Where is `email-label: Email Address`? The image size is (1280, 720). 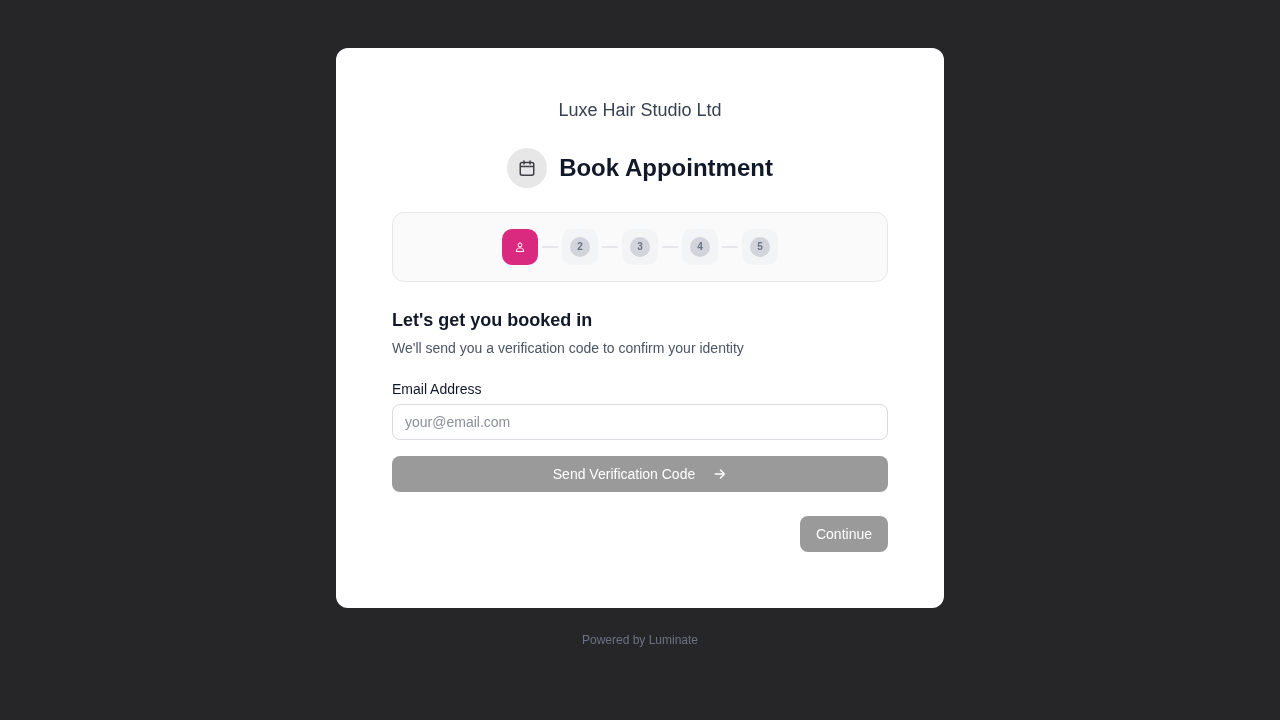
email-label: Email Address is located at coordinates (437, 389).